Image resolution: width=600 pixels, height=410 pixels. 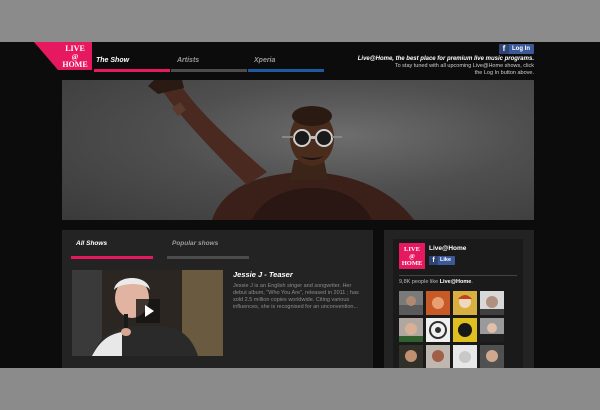 I want to click on tab-popular-shows: Popular shows, so click(x=203, y=249).